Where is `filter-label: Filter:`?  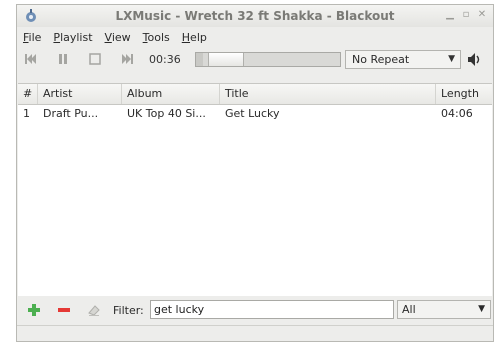
filter-label: Filter: is located at coordinates (128, 310).